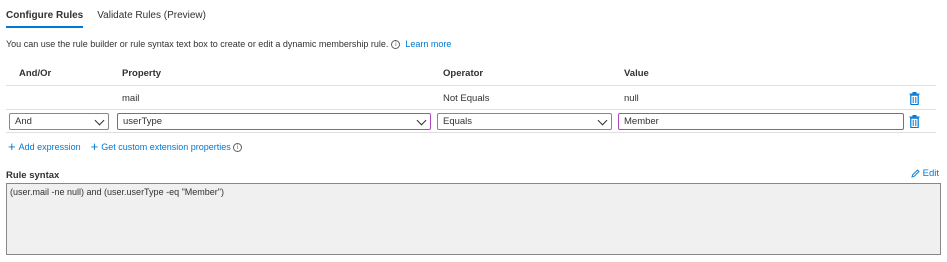  Describe the element at coordinates (142, 73) in the screenshot. I see `header-property: Property` at that location.